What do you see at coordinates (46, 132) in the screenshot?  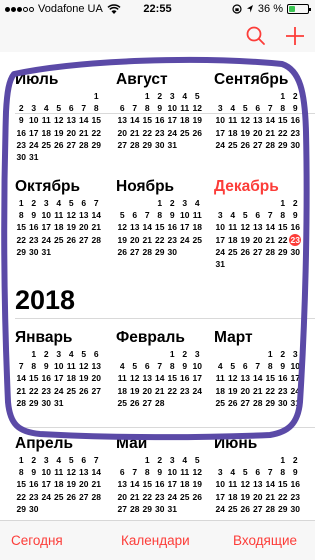 I see `day: 18` at bounding box center [46, 132].